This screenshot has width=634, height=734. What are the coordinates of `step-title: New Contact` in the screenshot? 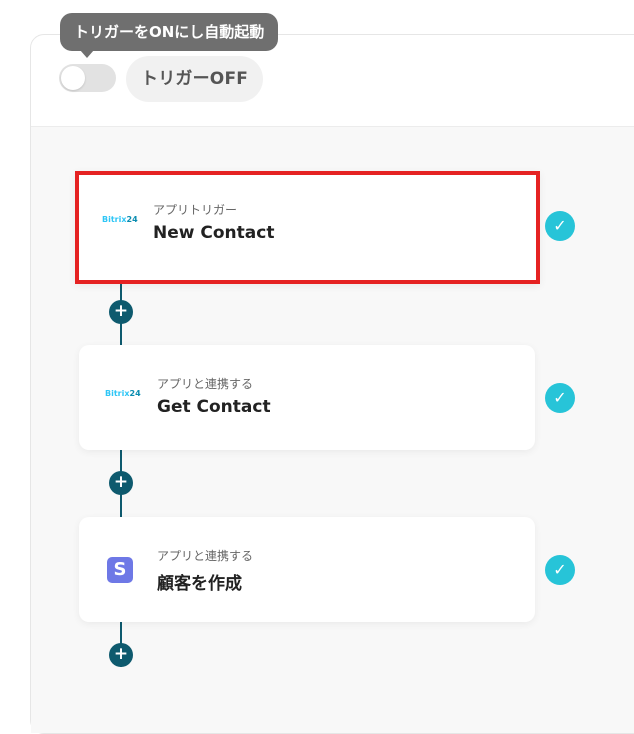 It's located at (214, 233).